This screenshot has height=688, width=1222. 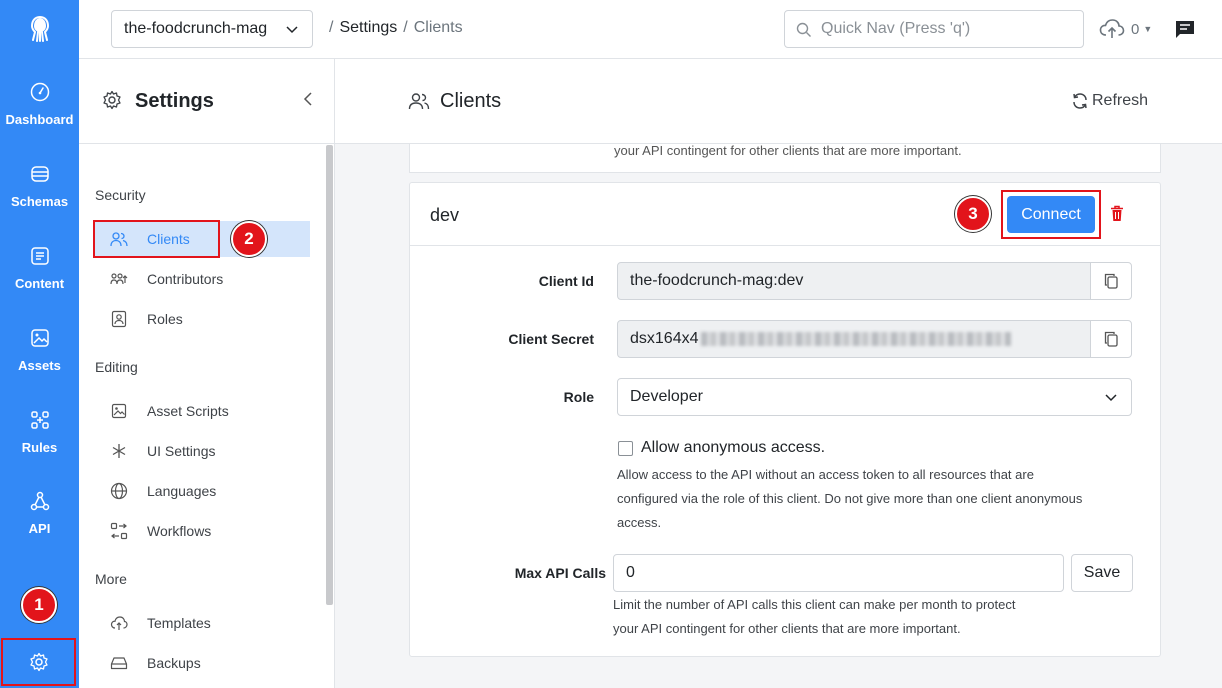 I want to click on clients-header: Clients Refresh, so click(x=778, y=101).